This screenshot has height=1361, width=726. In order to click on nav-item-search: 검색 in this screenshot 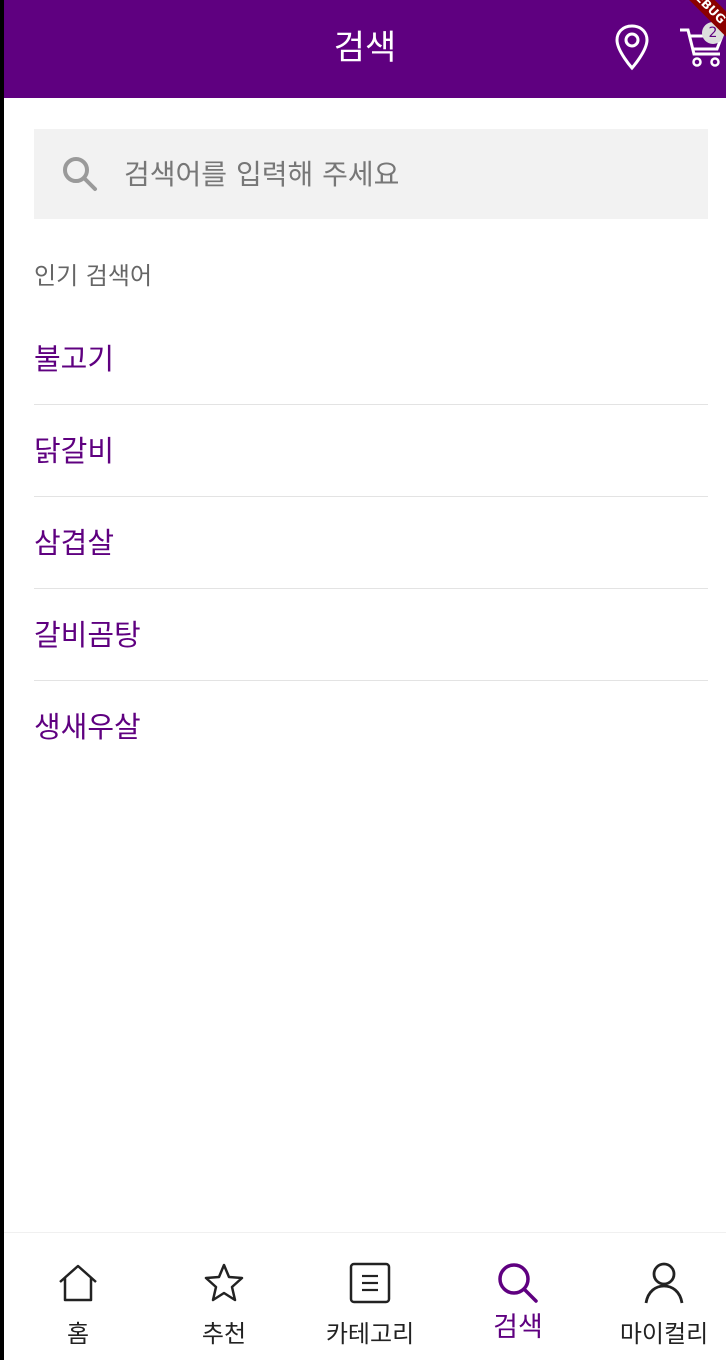, I will do `click(518, 1297)`.